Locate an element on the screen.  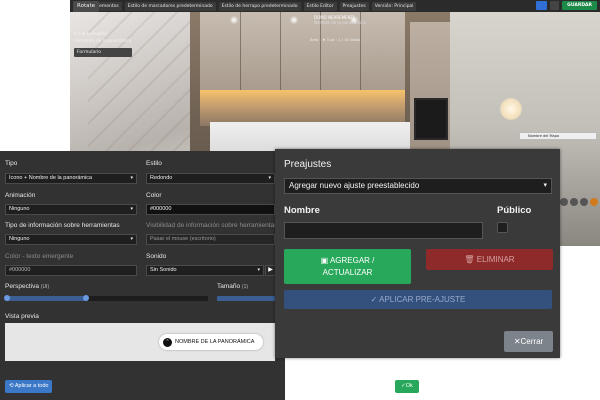
perspectiva-label-text: Perspectiva is located at coordinates (22, 286).